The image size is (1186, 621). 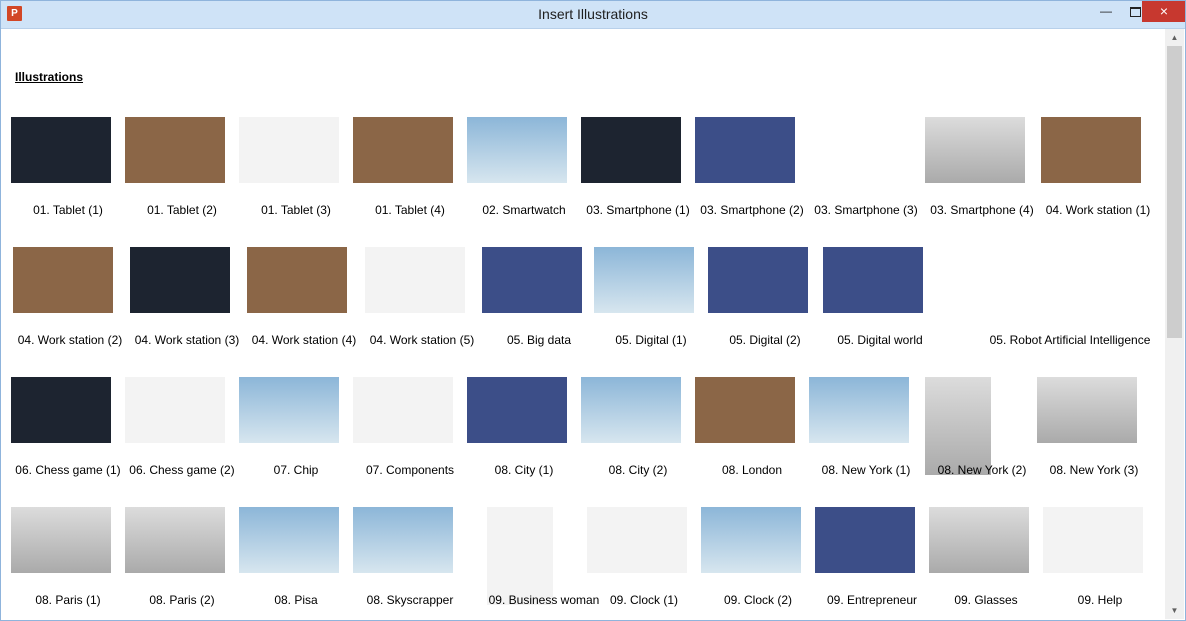 I want to click on illustration-label: 04. Work station (1), so click(x=1098, y=210).